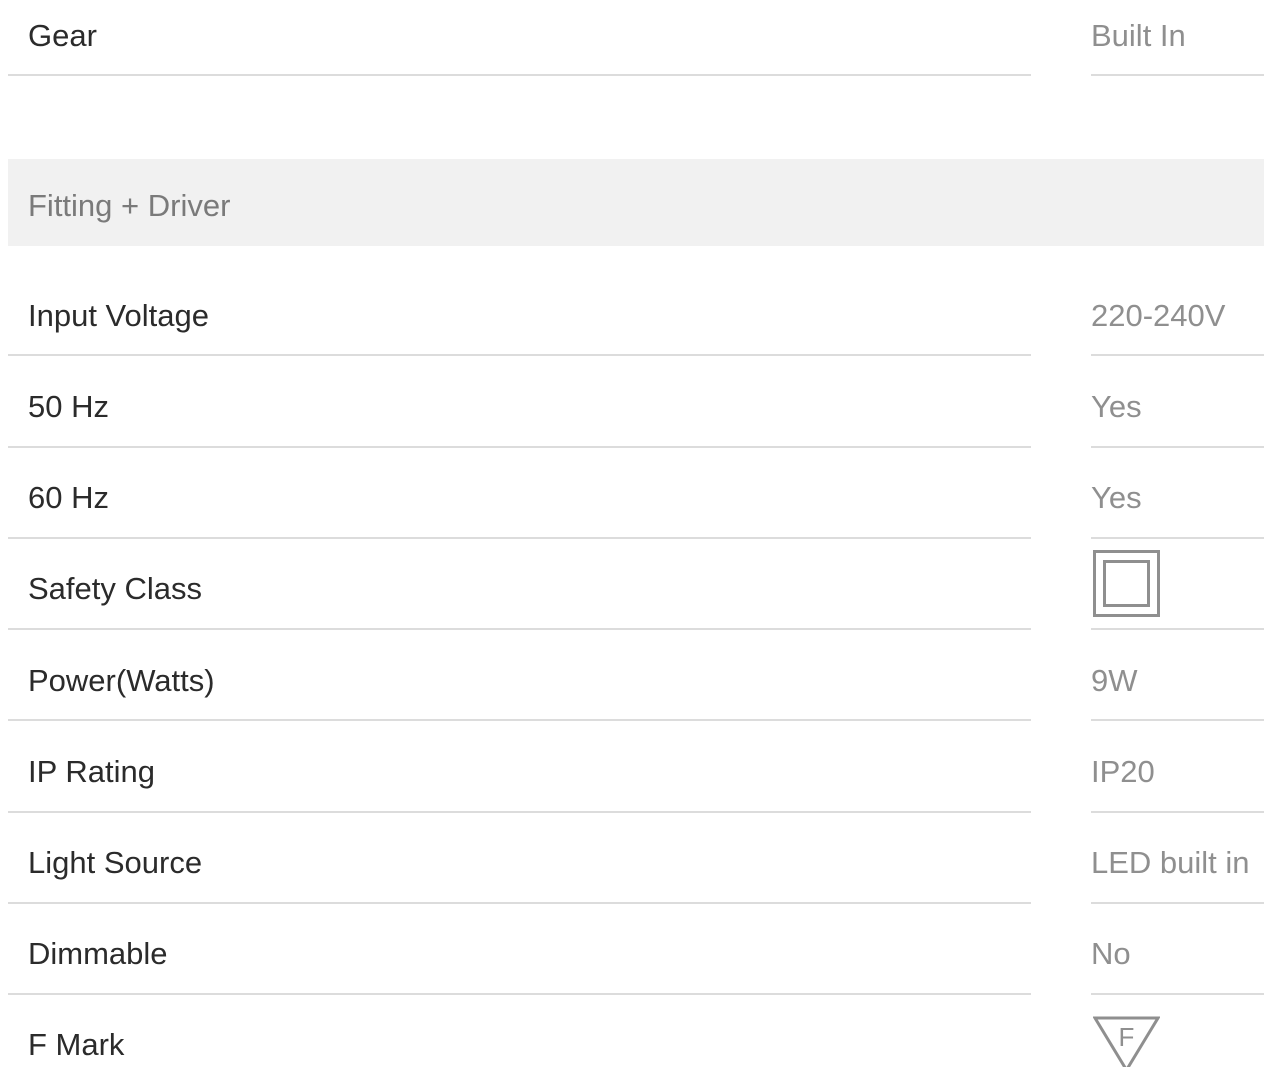 Image resolution: width=1264 pixels, height=1072 pixels. I want to click on spec-value: 220-240V, so click(1158, 315).